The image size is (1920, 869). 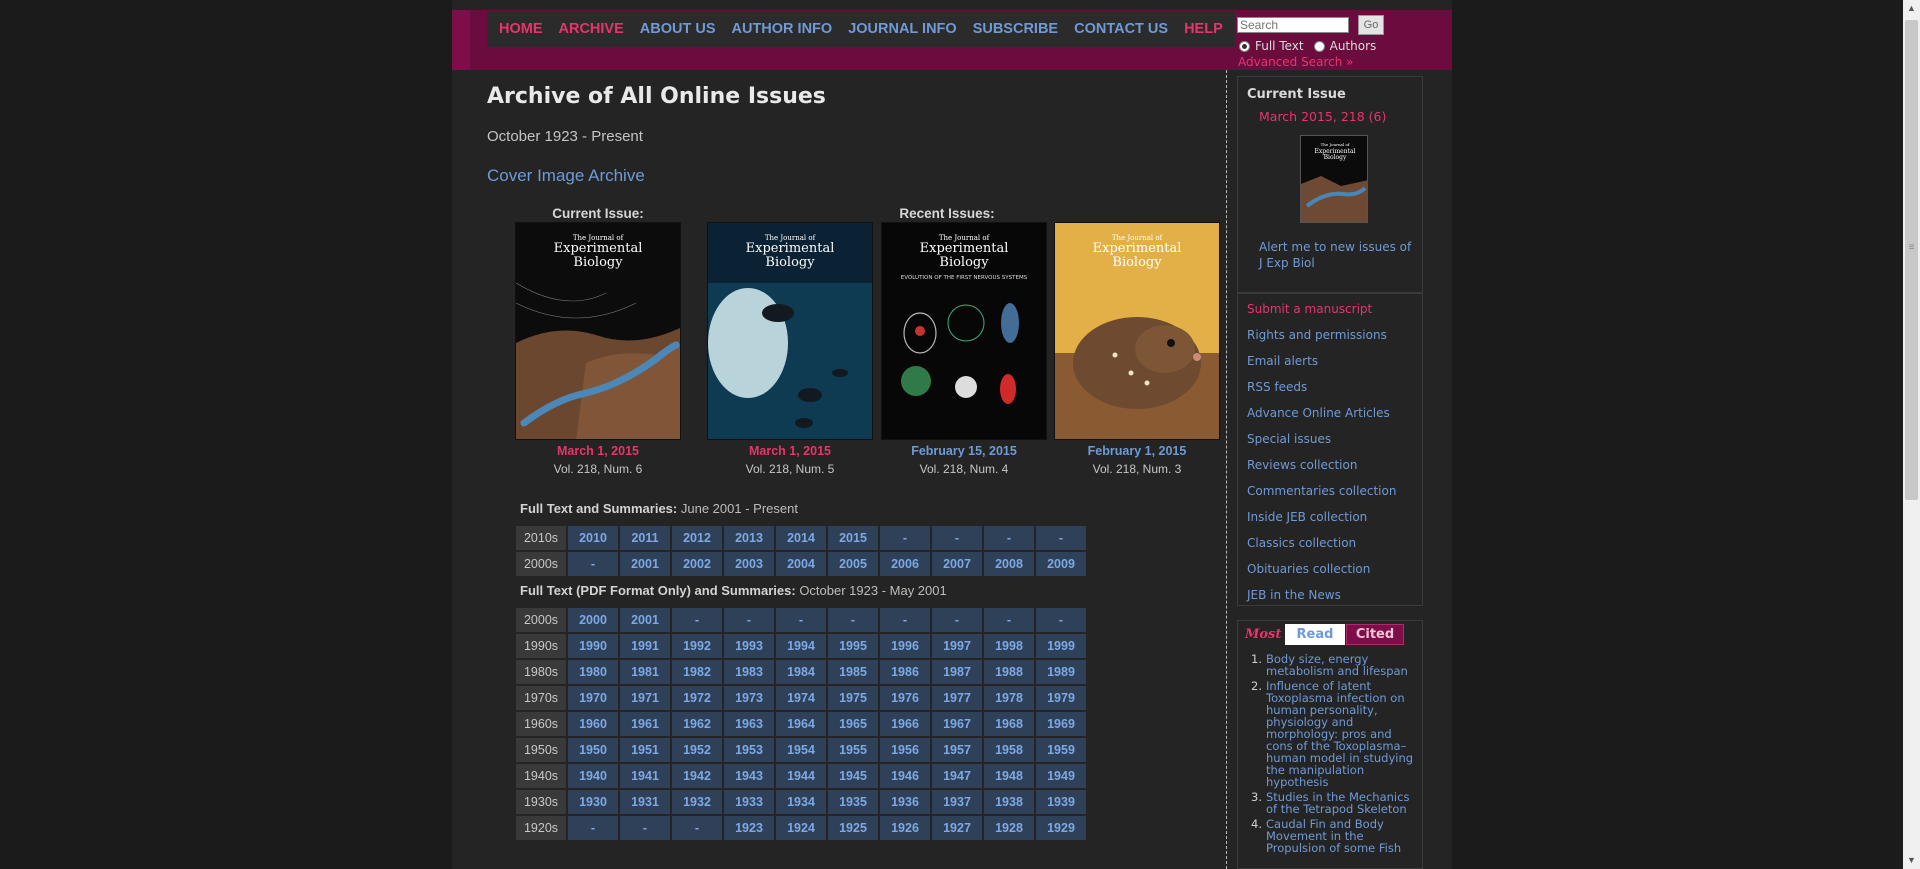 I want to click on year-link: 1937, so click(x=957, y=802).